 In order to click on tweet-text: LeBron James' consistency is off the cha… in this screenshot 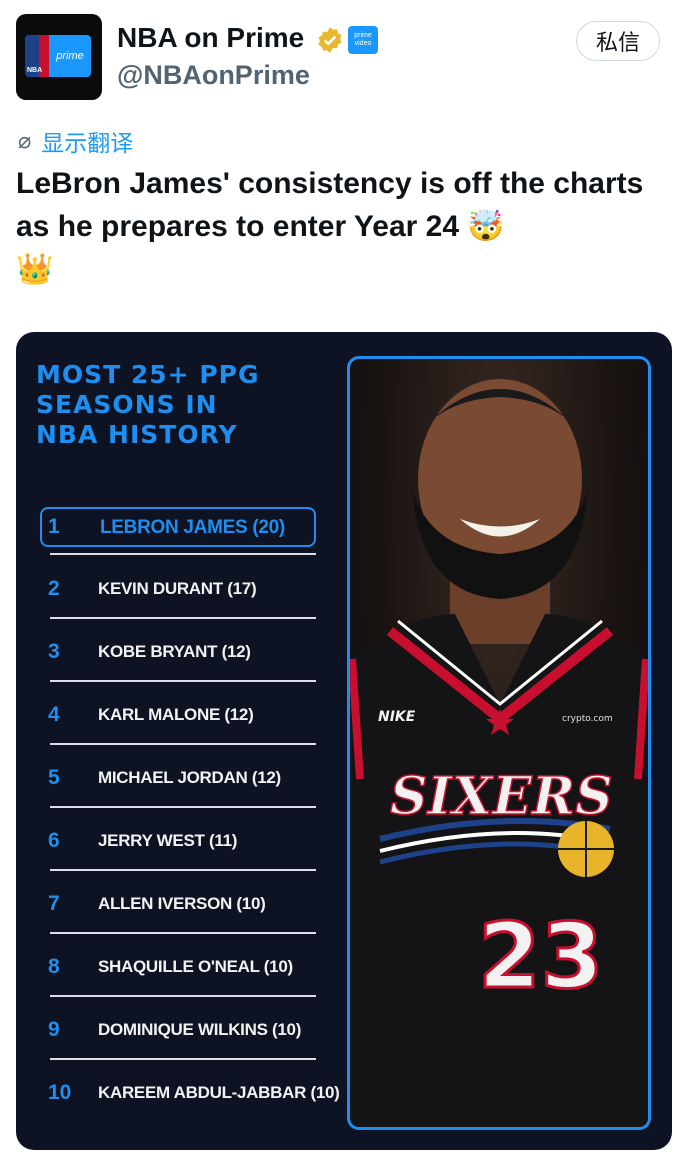, I will do `click(346, 226)`.